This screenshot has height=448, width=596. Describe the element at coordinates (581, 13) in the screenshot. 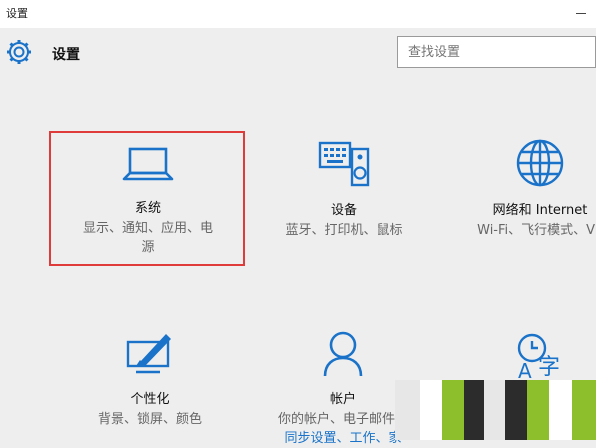

I see `minimize-button` at that location.